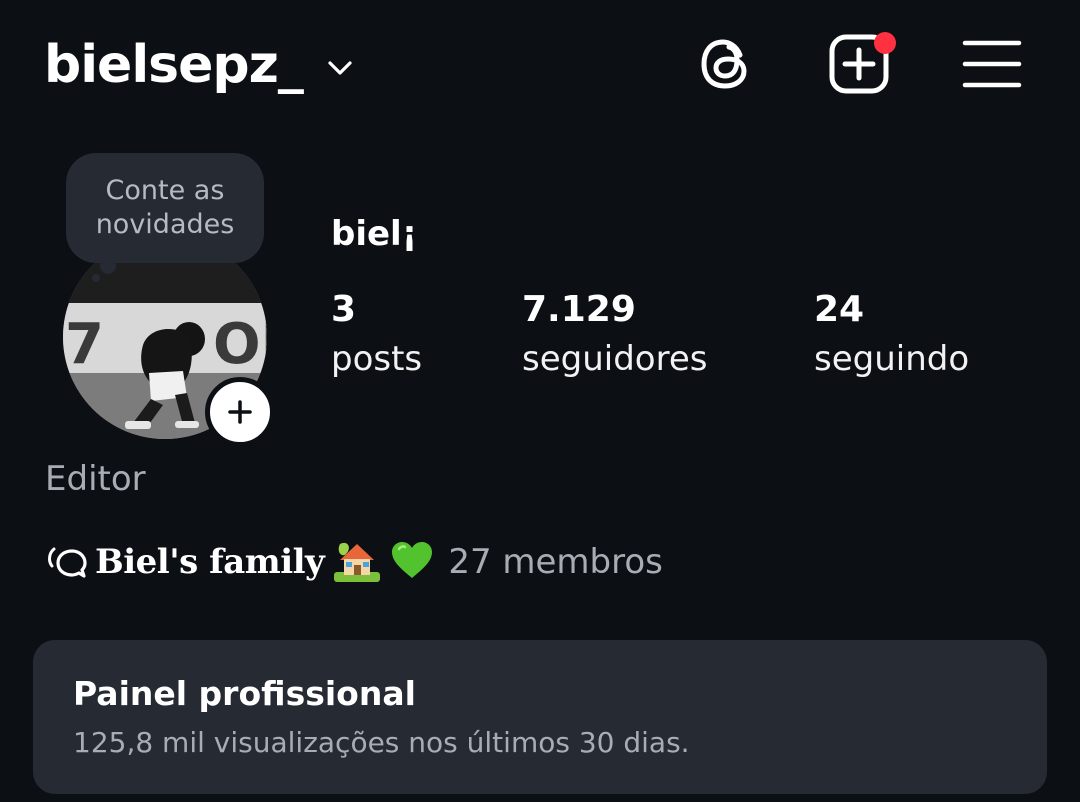  What do you see at coordinates (67, 562) in the screenshot?
I see `broadcast-channel-icon` at bounding box center [67, 562].